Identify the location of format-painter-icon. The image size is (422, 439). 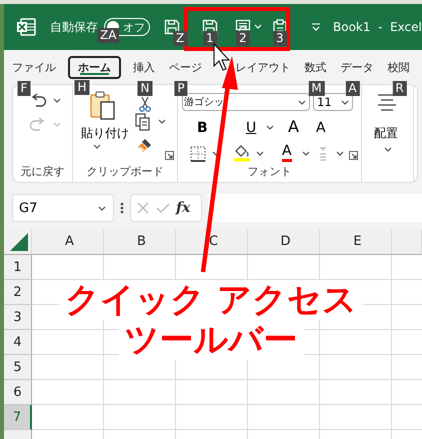
(145, 145).